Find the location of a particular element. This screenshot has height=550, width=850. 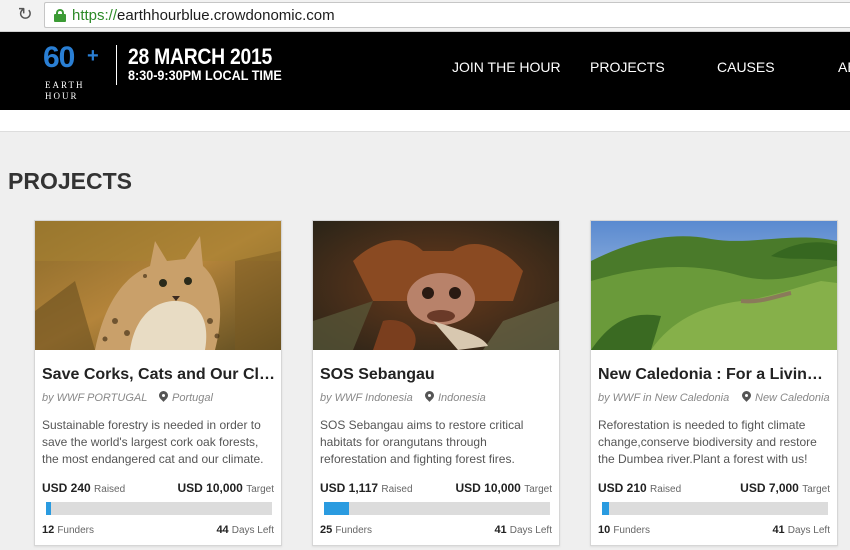

funders-value: 10 is located at coordinates (604, 530).